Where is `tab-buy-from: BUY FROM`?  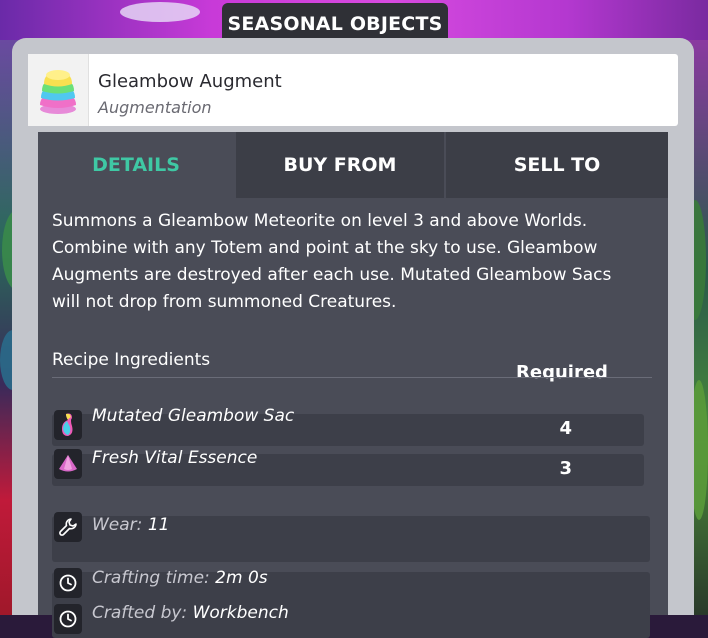
tab-buy-from: BUY FROM is located at coordinates (341, 165).